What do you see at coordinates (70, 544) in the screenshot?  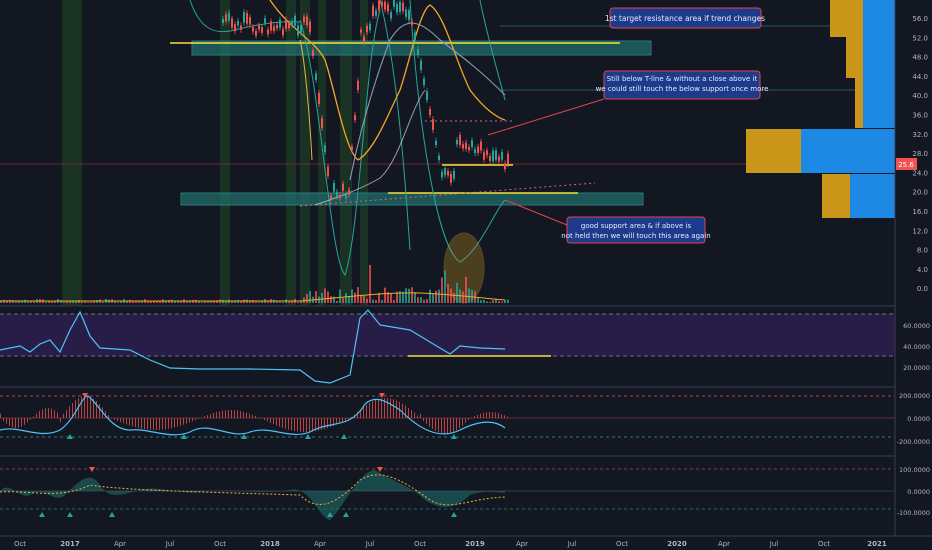 I see `time-tick-label: 2017` at bounding box center [70, 544].